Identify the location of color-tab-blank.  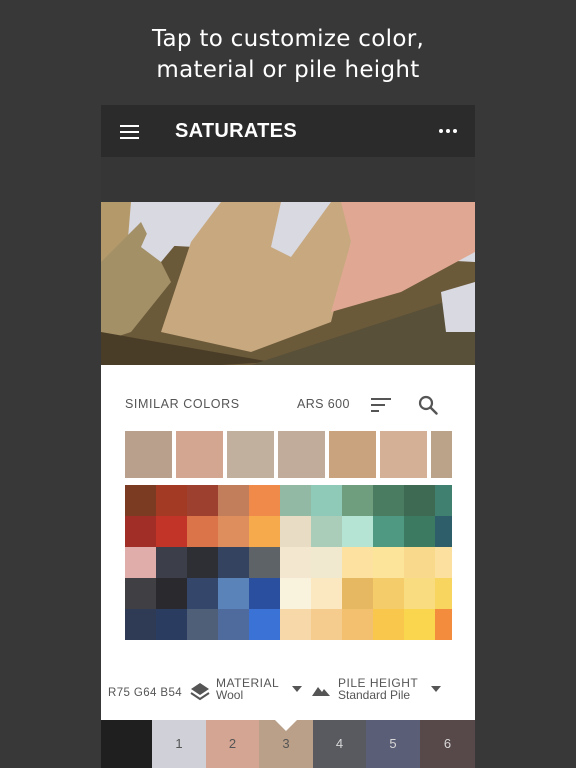
(126, 744).